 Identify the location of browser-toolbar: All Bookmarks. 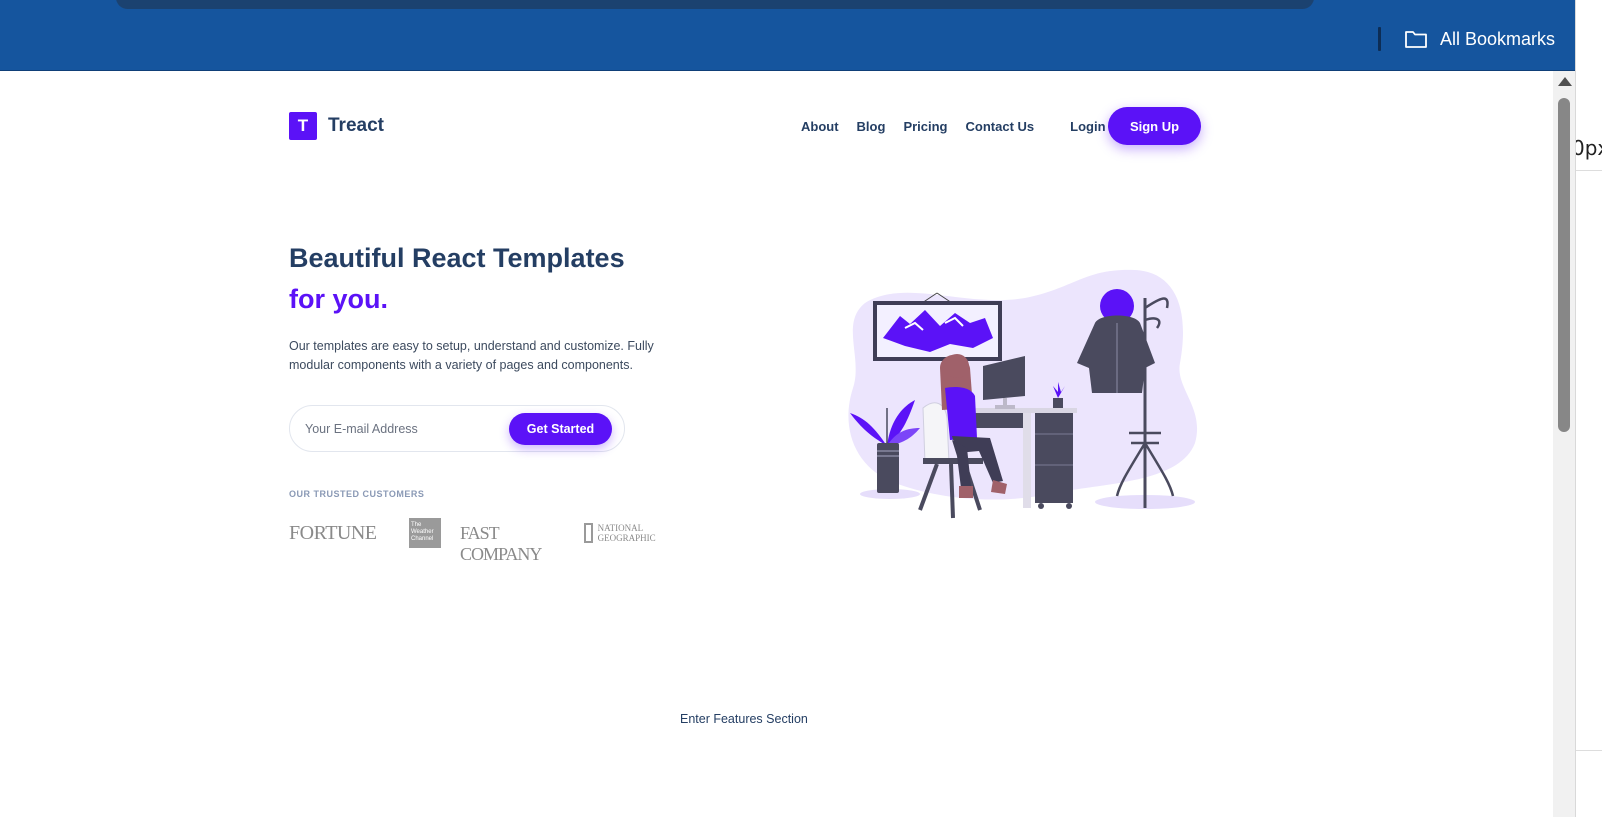
(787, 35).